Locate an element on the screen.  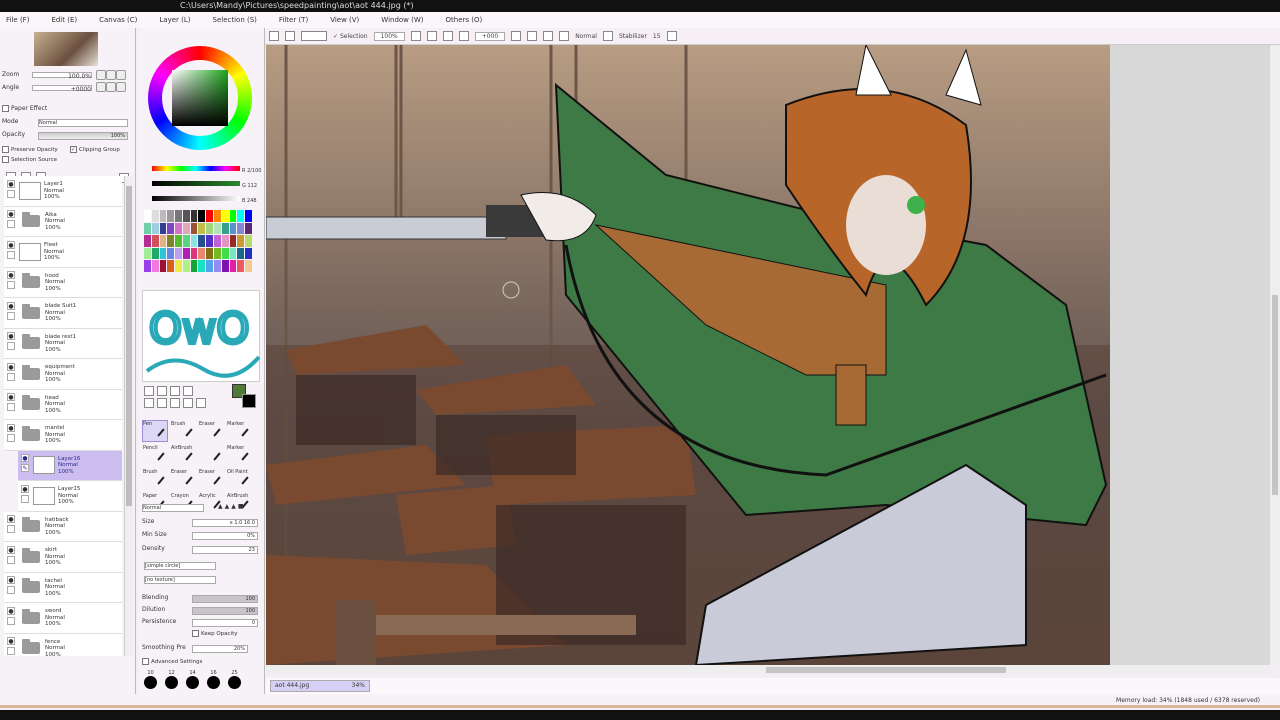
mode-dropdown is located at coordinates (607, 36).